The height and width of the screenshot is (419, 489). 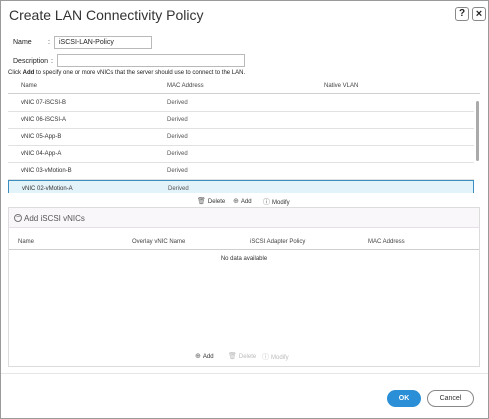 What do you see at coordinates (151, 60) in the screenshot?
I see `description-input` at bounding box center [151, 60].